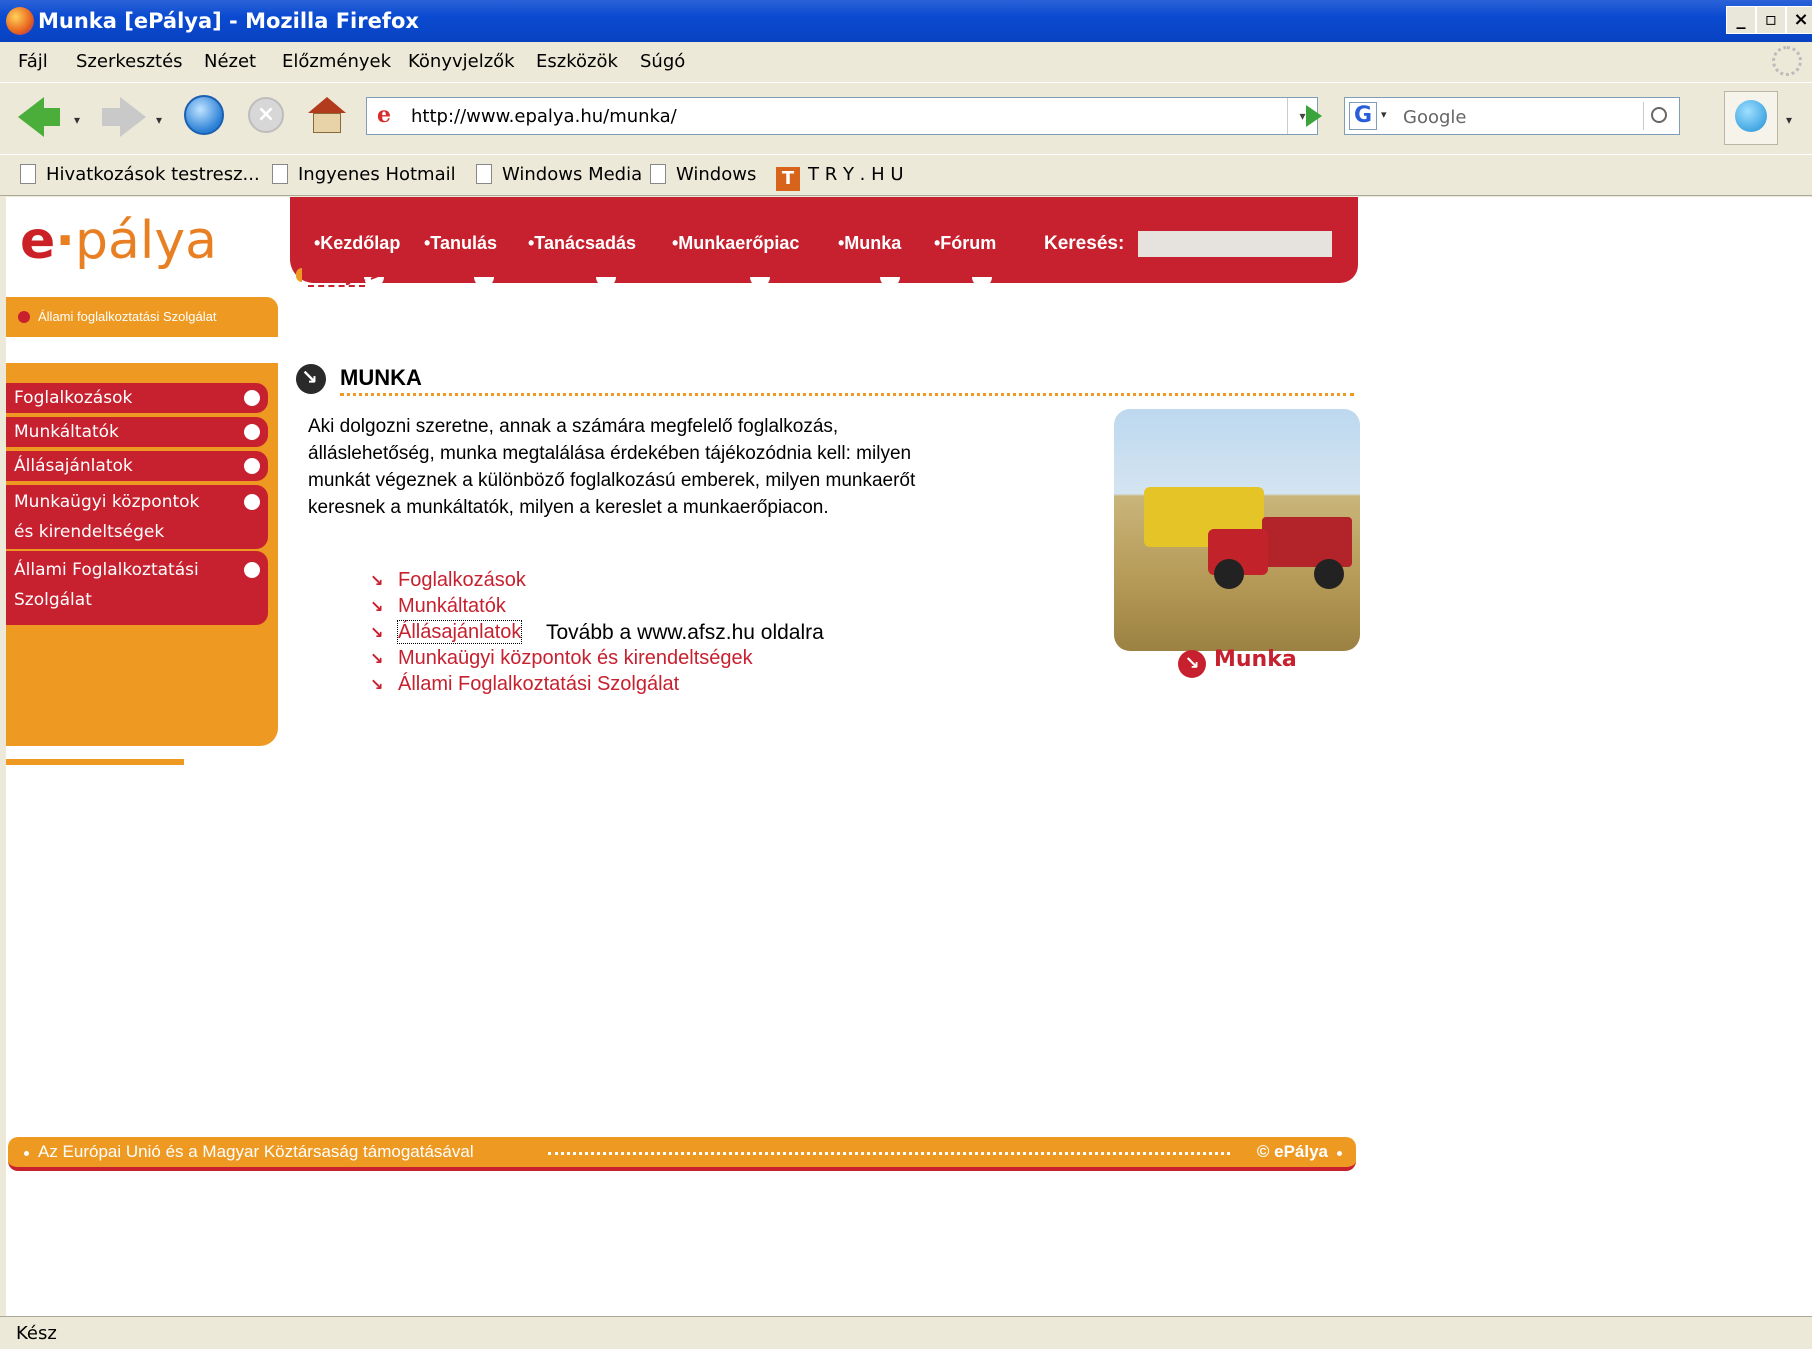 The image size is (1812, 1349). Describe the element at coordinates (1771, 20) in the screenshot. I see `maximize-button: ▫` at that location.